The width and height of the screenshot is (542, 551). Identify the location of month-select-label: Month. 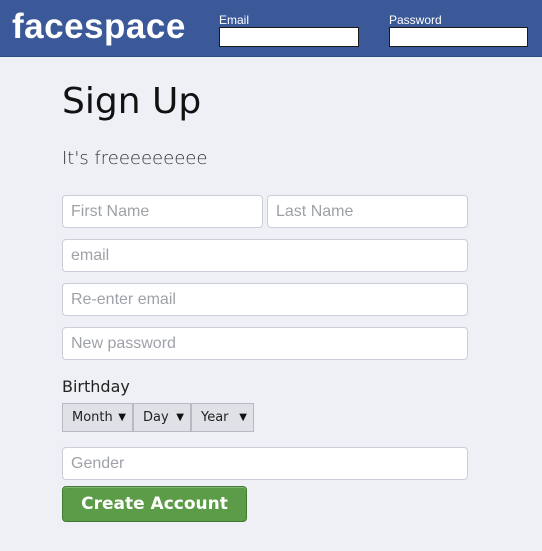
(92, 417).